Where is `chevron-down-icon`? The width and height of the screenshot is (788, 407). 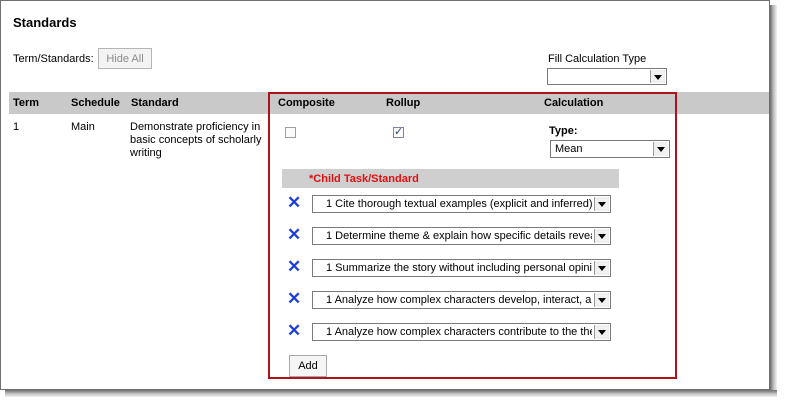 chevron-down-icon is located at coordinates (657, 76).